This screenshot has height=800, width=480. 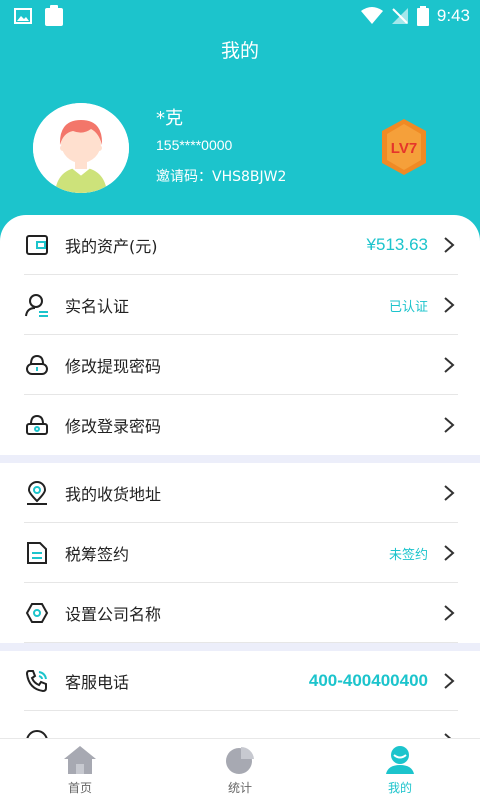 I want to click on wifi-icon, so click(x=371, y=15).